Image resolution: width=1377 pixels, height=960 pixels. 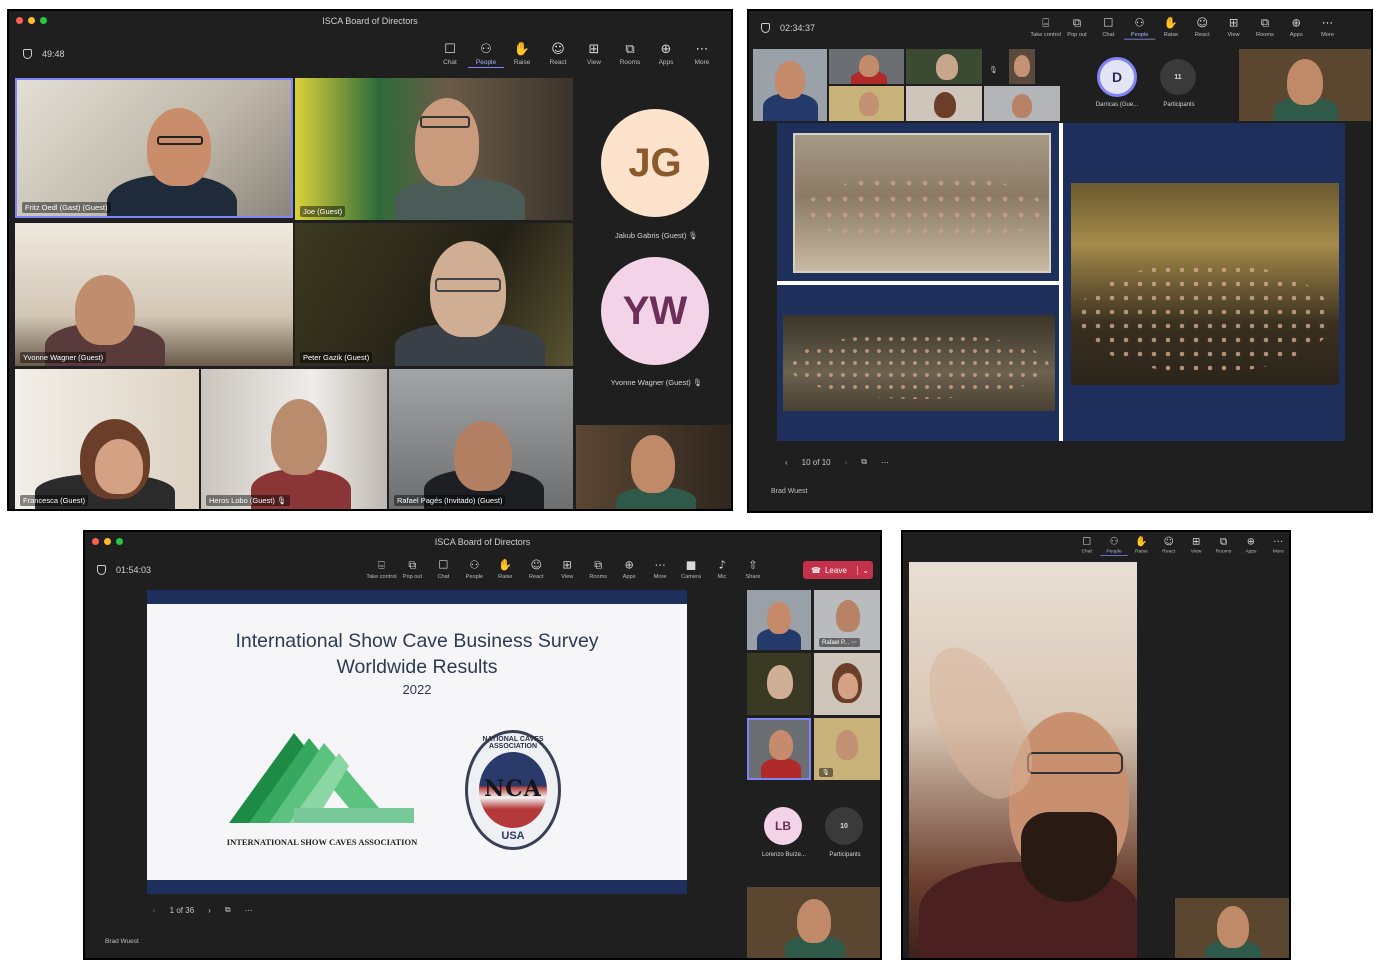 I want to click on toolbar-label: Pop out, so click(x=412, y=576).